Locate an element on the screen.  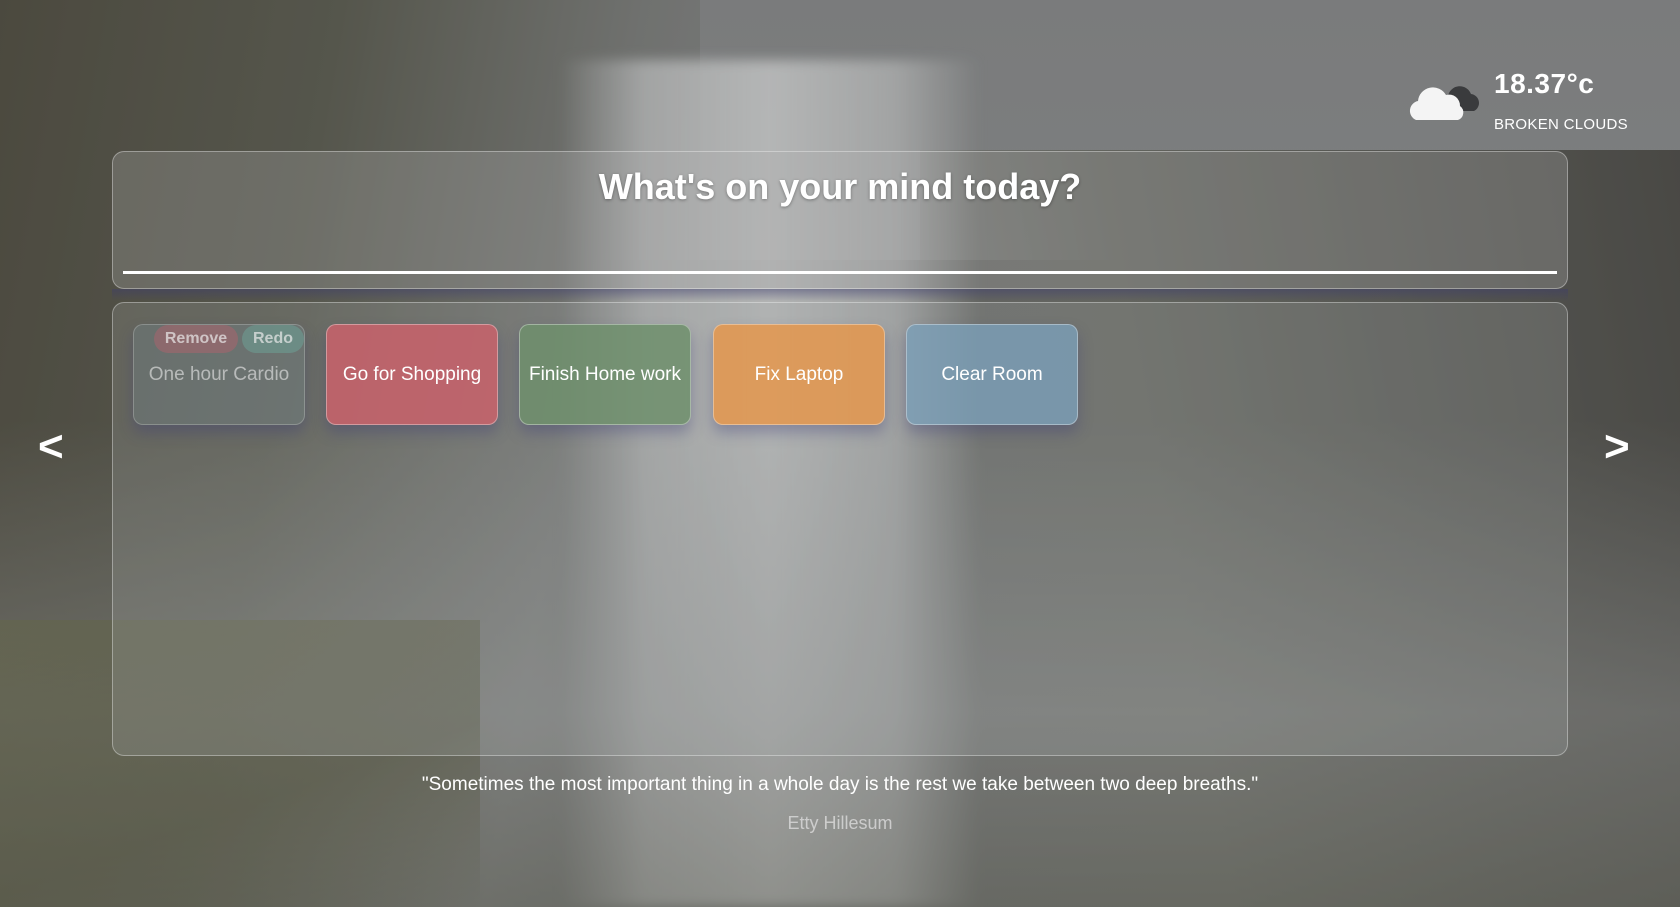
task-card-one-hour-cardio: Remove Redo One hour Cardio is located at coordinates (219, 374).